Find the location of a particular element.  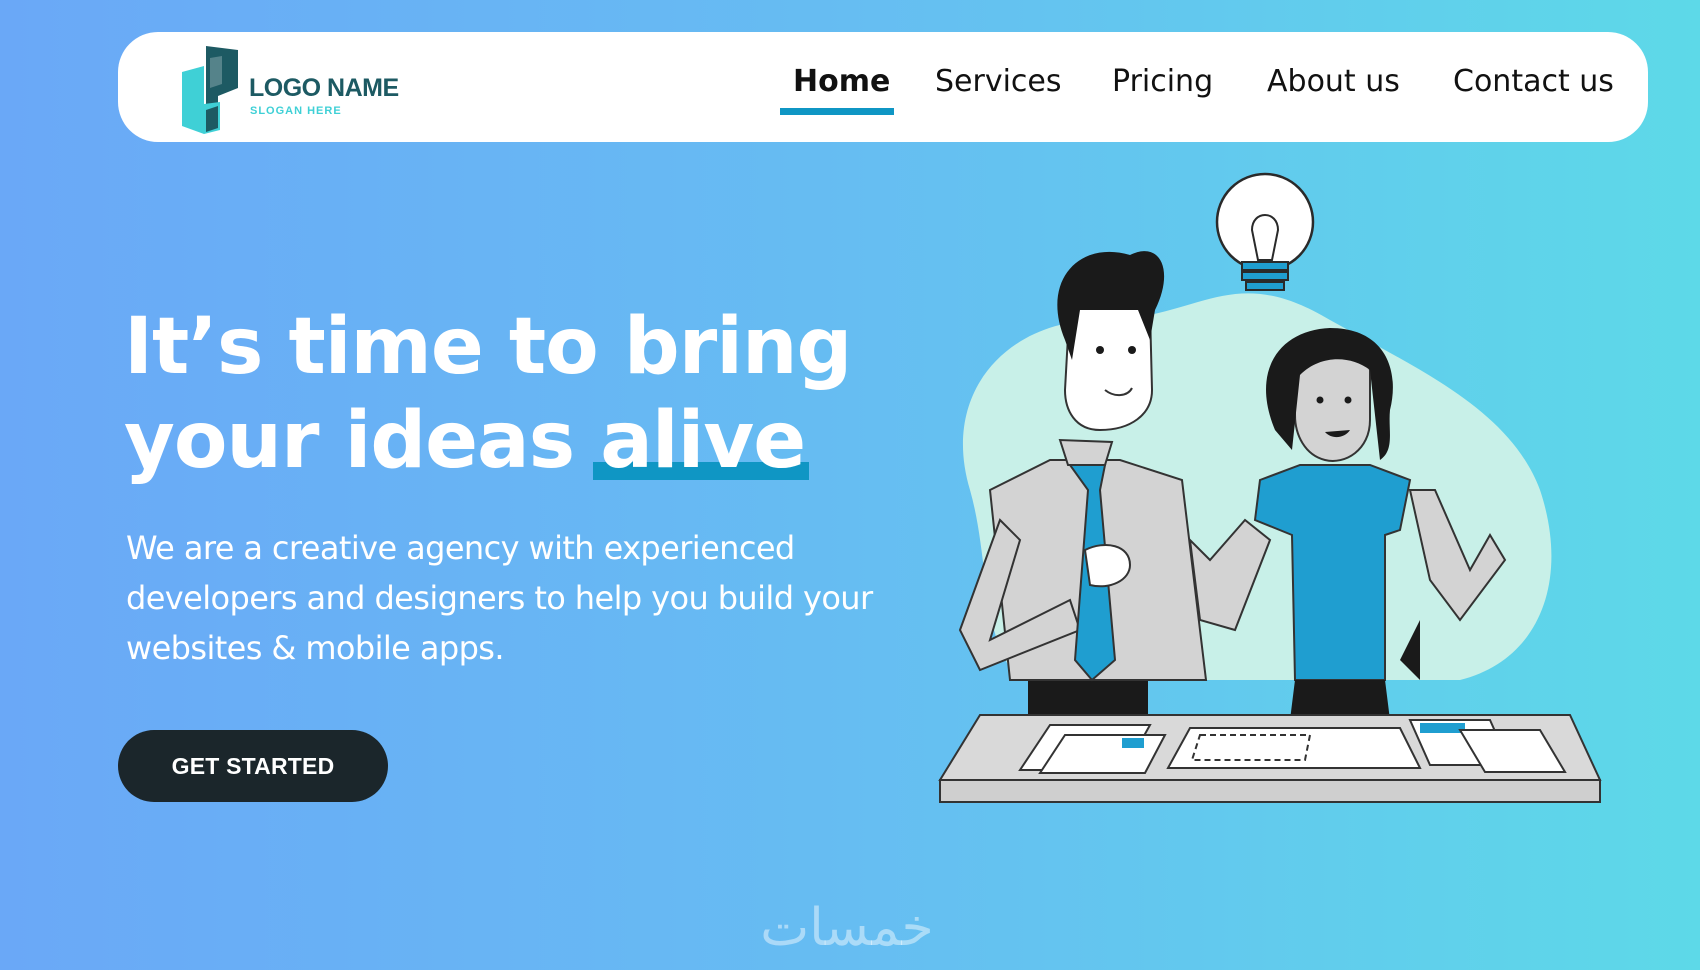

desk is located at coordinates (1270, 758).